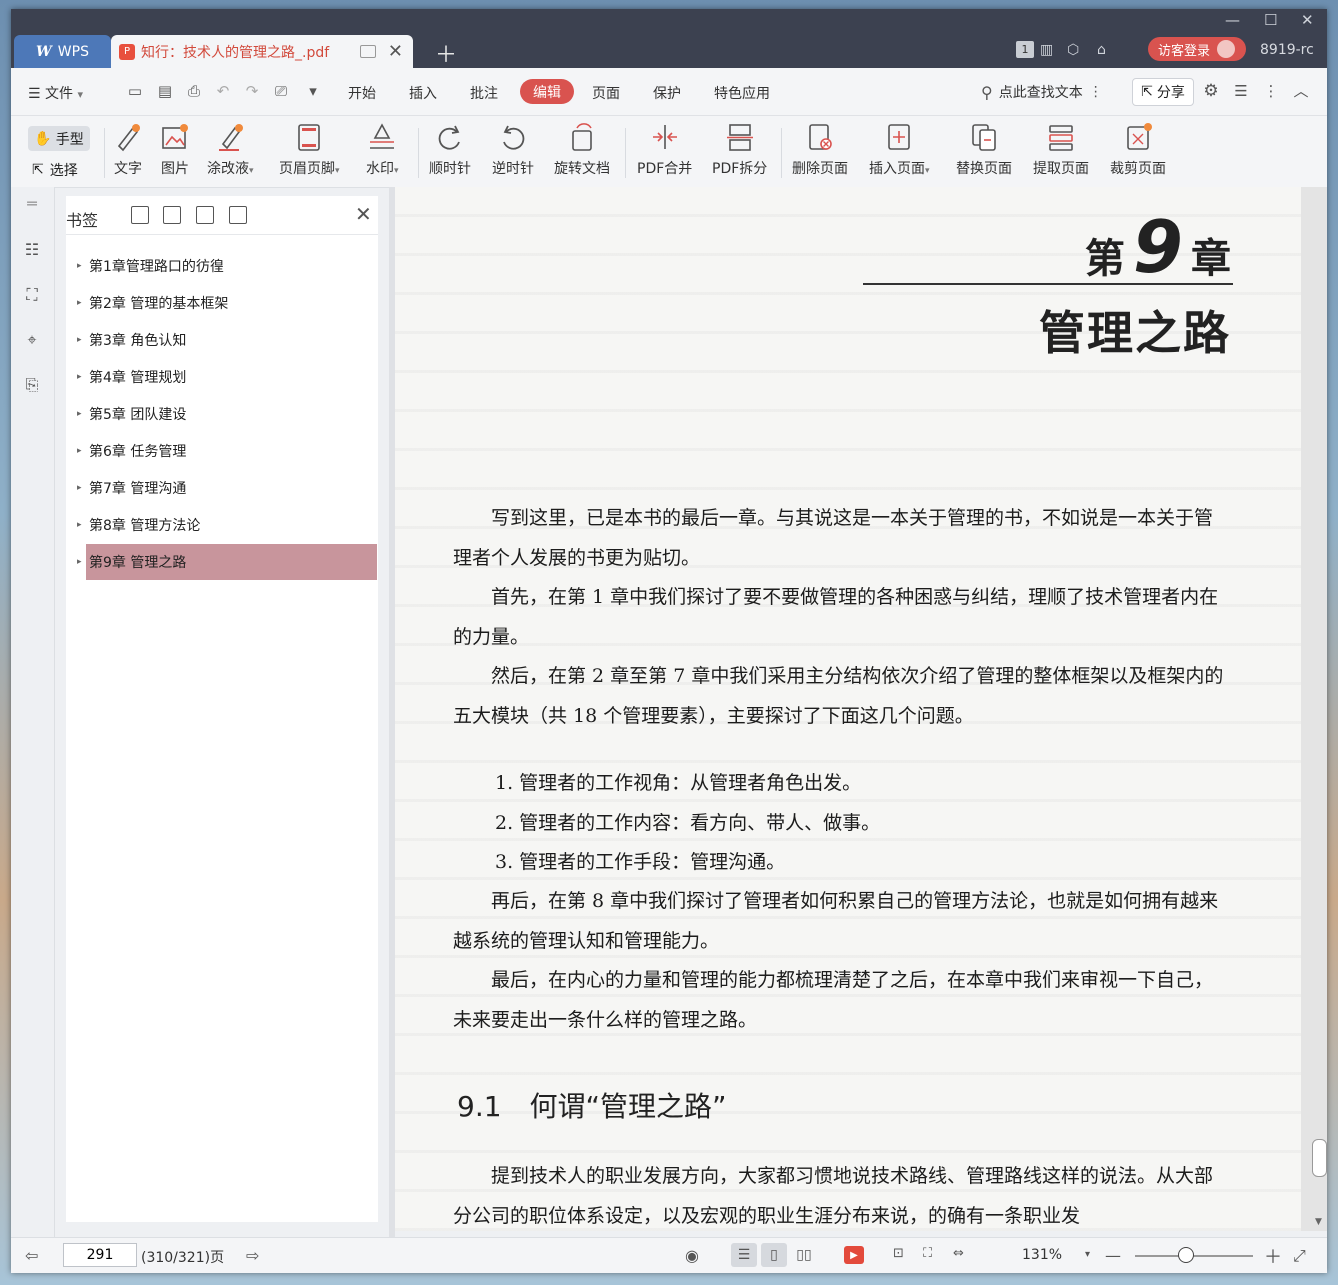  I want to click on open-icon: ▭, so click(135, 91).